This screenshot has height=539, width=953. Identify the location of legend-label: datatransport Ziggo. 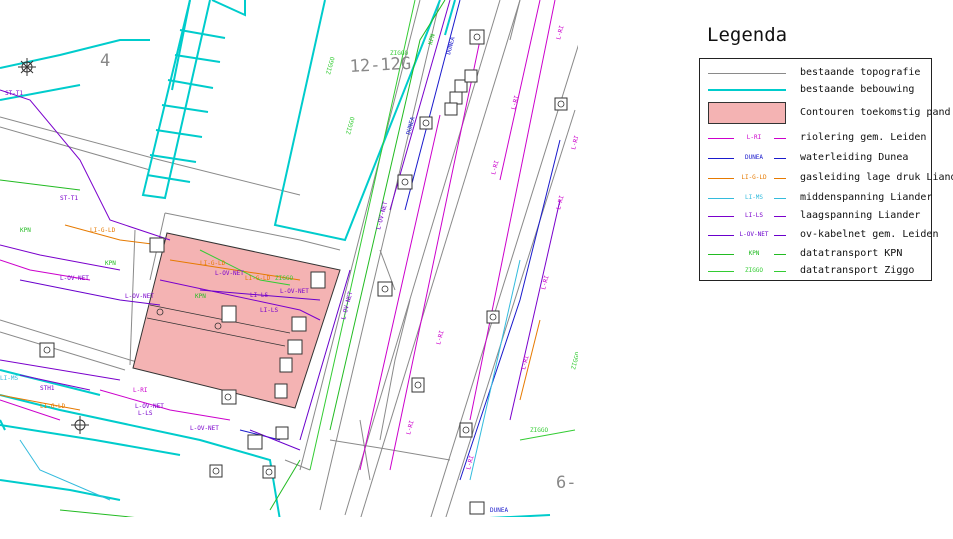
(857, 270).